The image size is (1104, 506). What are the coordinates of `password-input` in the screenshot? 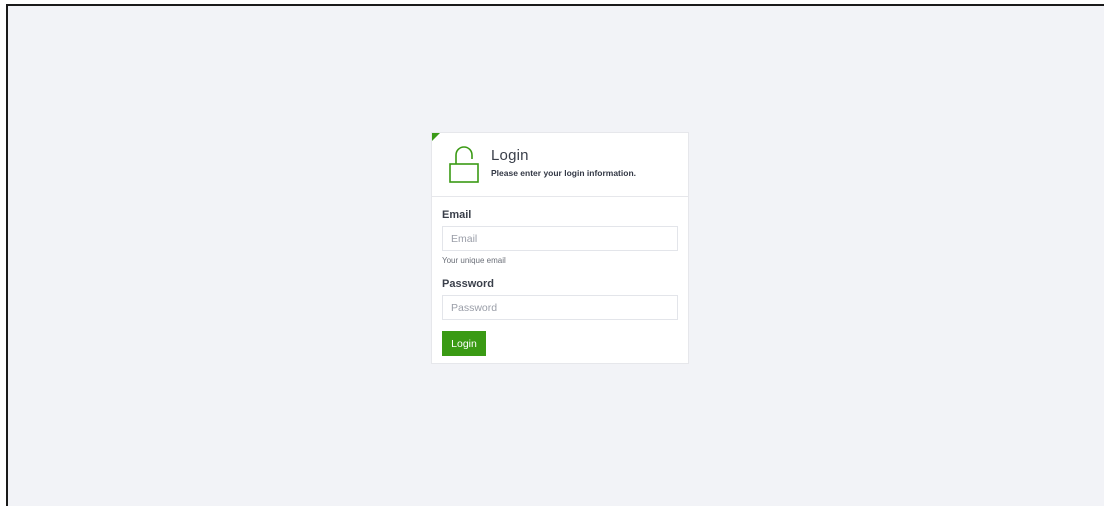 It's located at (560, 307).